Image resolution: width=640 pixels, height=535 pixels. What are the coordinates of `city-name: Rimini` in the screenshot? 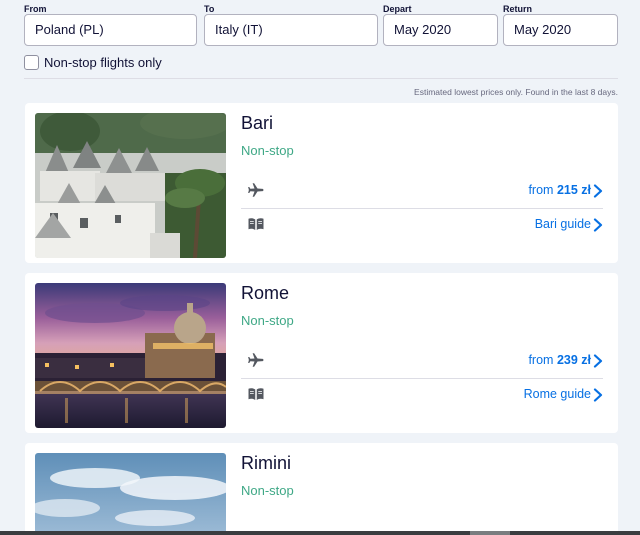 It's located at (266, 463).